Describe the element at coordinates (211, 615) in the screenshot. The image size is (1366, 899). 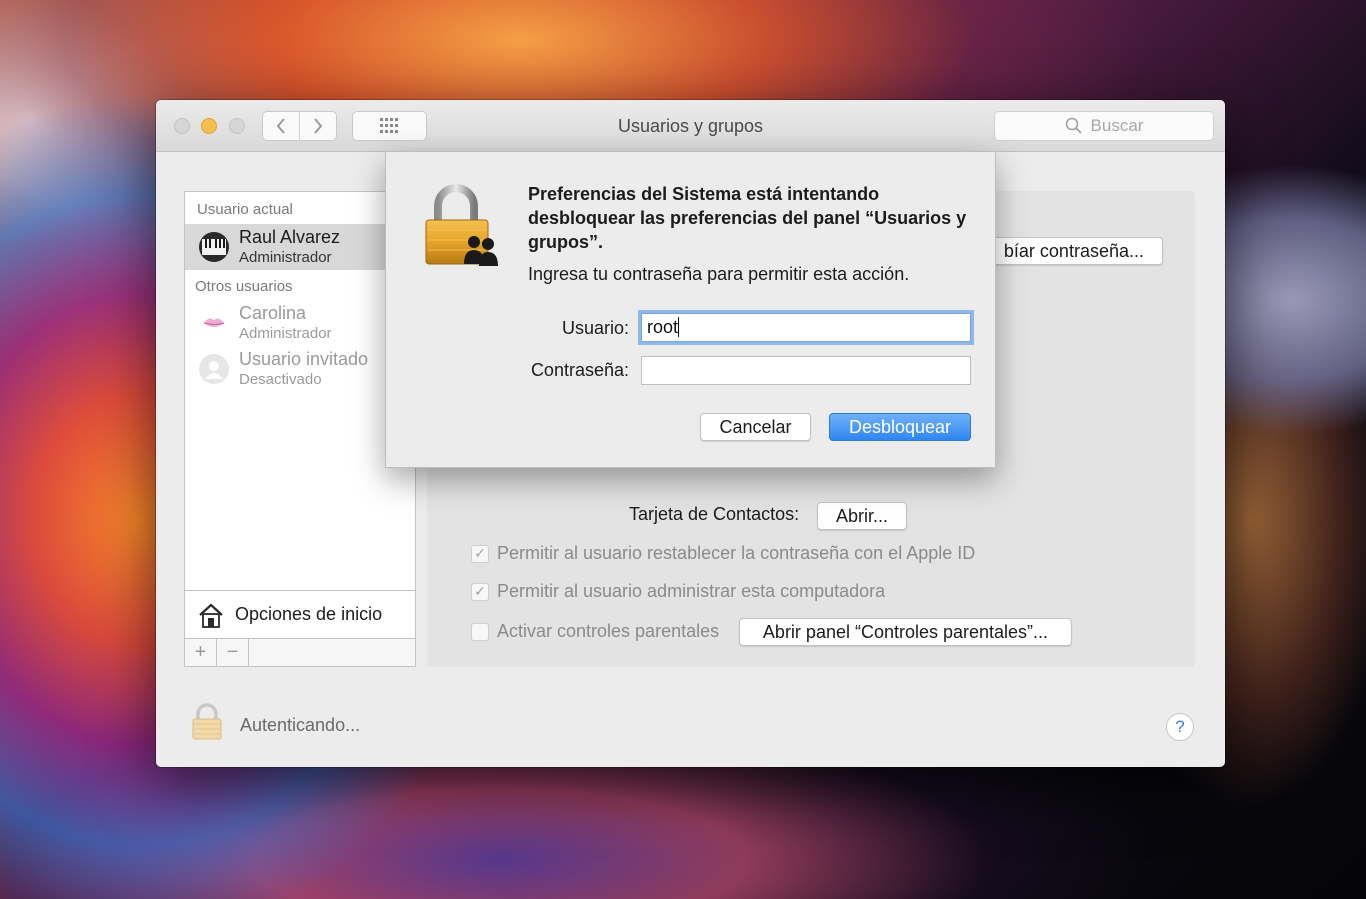
I see `house-icon` at that location.